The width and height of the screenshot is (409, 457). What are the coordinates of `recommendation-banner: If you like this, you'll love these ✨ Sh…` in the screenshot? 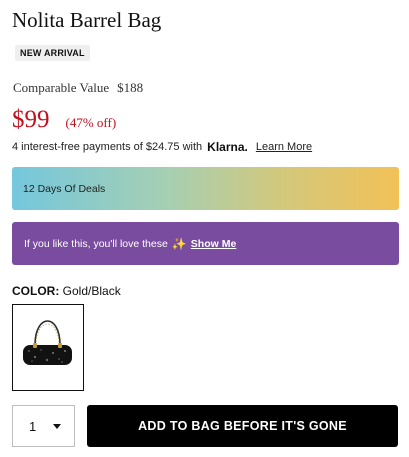 It's located at (205, 243).